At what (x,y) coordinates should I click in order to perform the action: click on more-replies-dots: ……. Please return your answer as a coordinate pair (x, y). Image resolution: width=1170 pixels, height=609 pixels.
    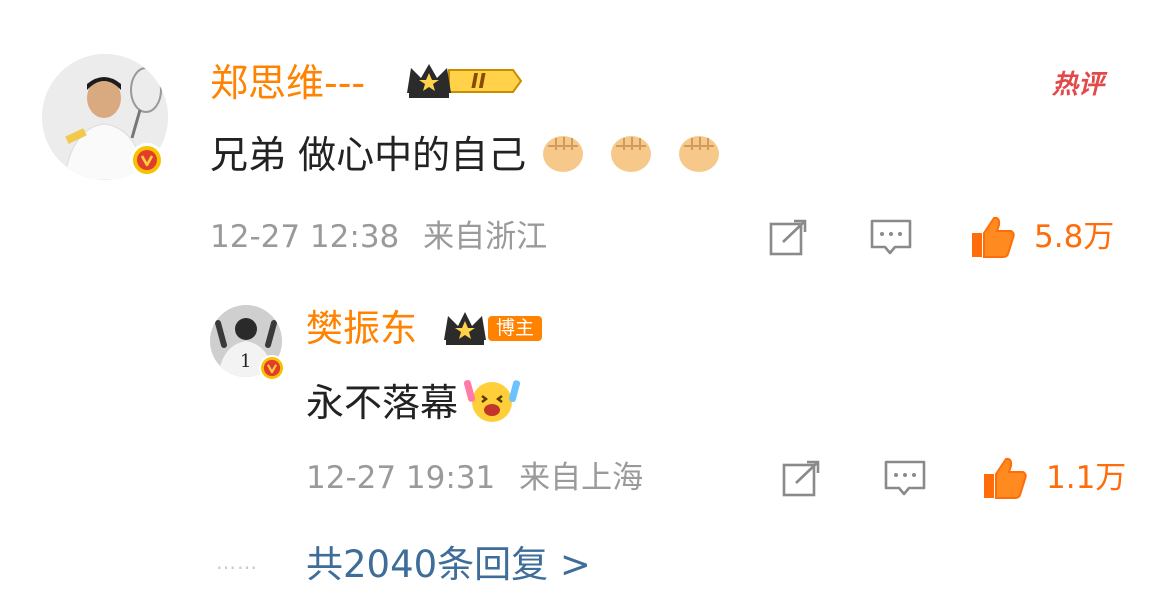
    Looking at the image, I should click on (237, 562).